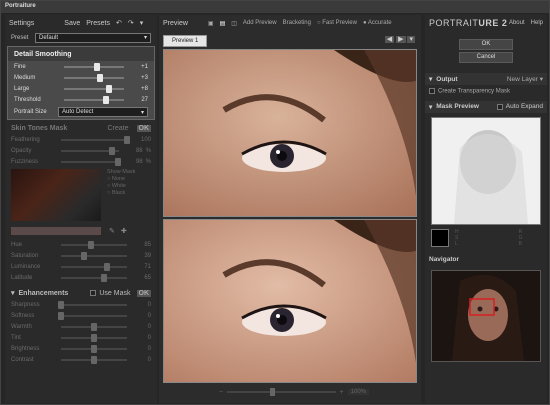  What do you see at coordinates (147, 277) in the screenshot?
I see `hsl-value: 65` at bounding box center [147, 277].